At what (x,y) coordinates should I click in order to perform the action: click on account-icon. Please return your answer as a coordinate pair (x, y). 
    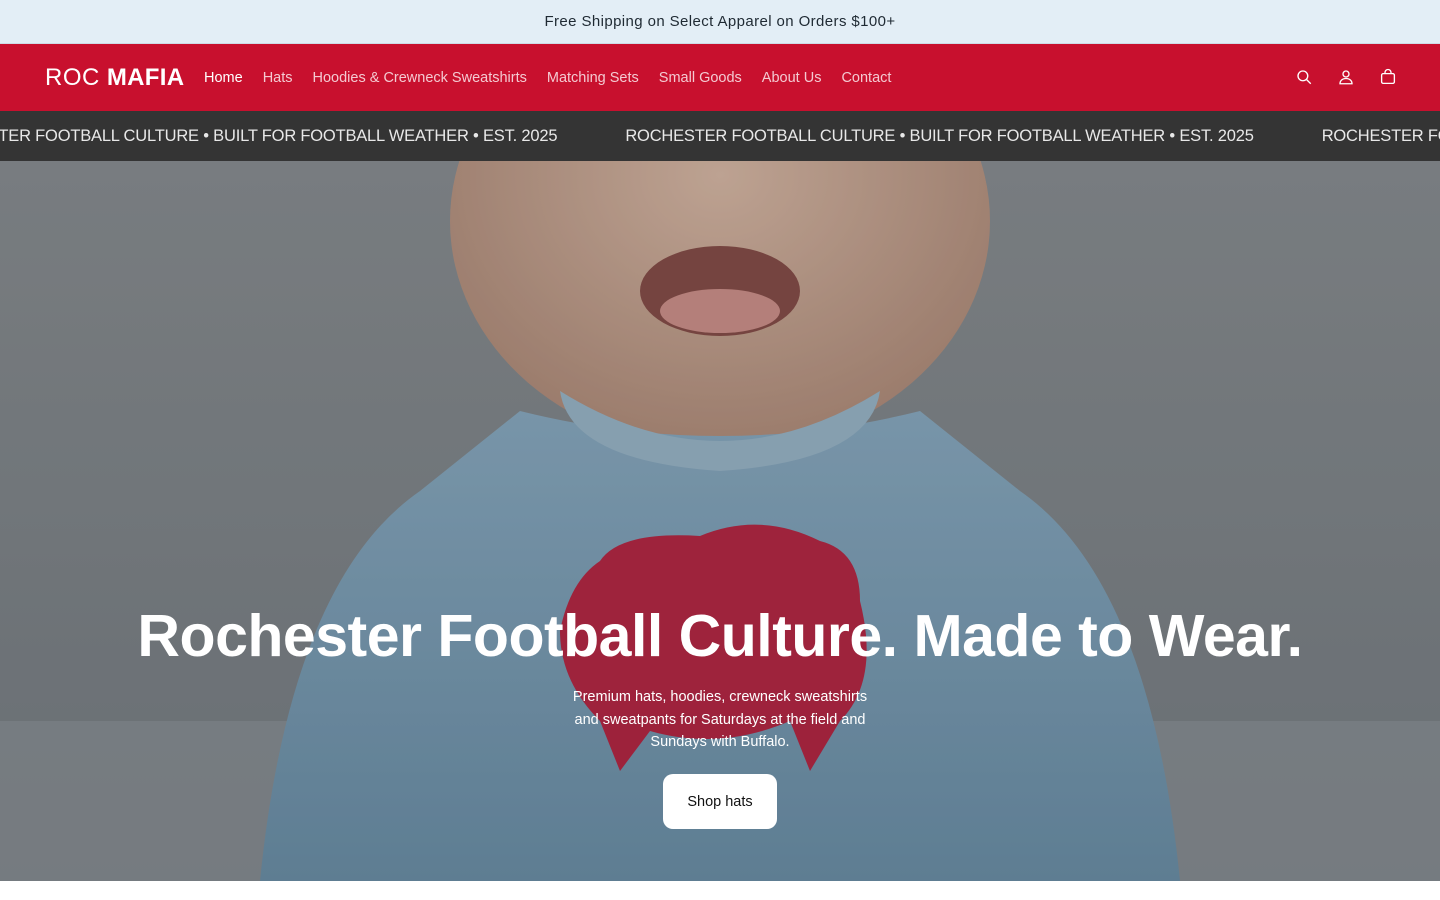
    Looking at the image, I should click on (1346, 77).